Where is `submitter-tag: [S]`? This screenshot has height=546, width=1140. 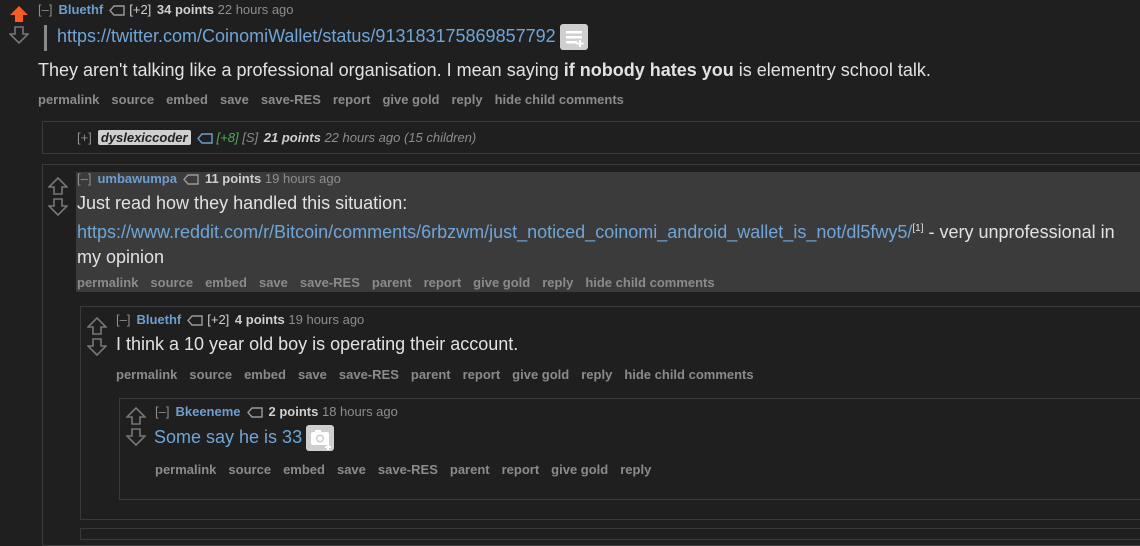 submitter-tag: [S] is located at coordinates (250, 137).